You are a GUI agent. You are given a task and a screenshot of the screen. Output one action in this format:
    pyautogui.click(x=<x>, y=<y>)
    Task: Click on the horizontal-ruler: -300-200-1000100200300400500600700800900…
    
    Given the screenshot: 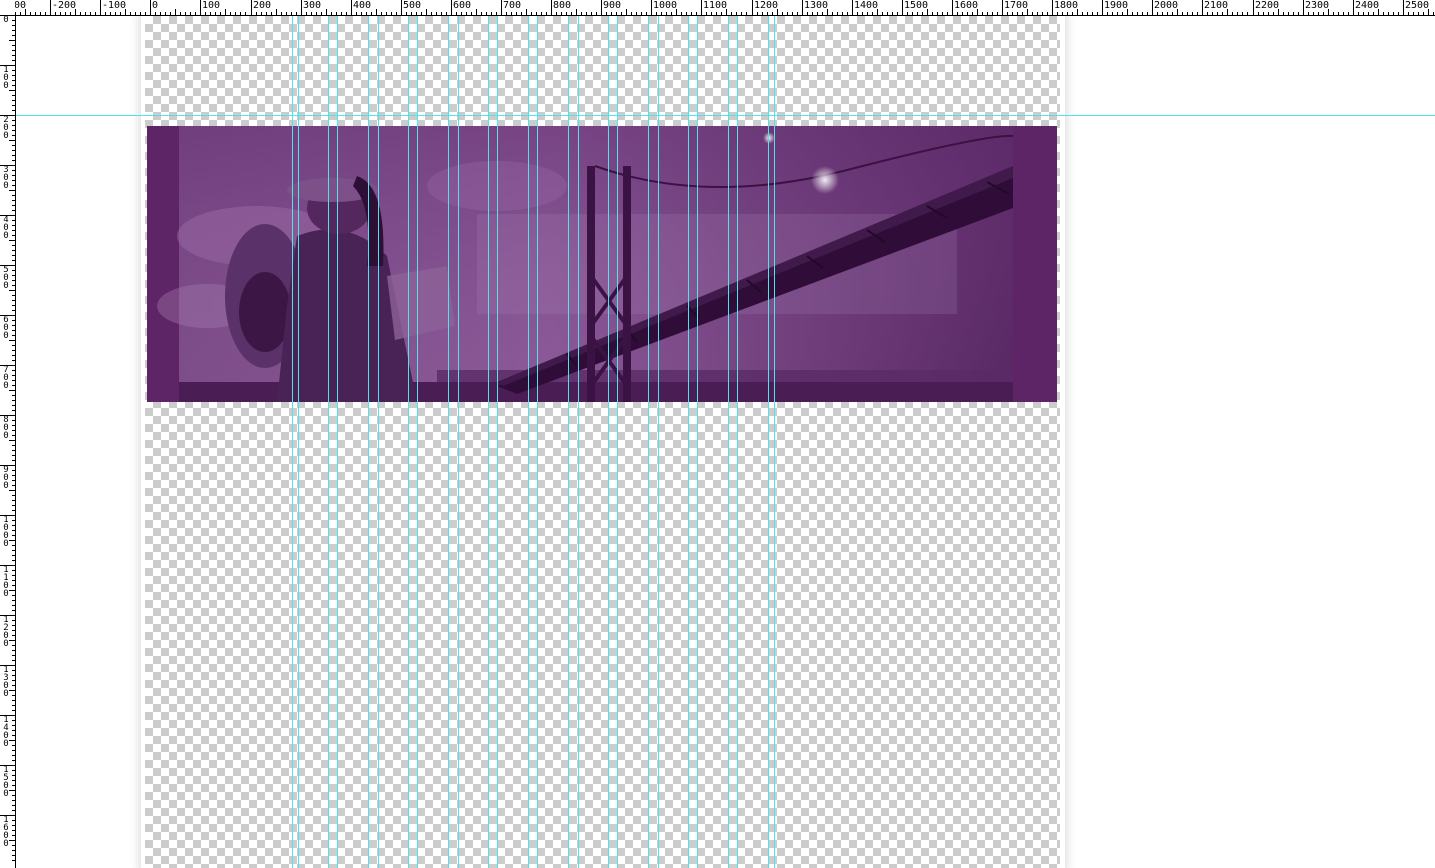 What is the action you would take?
    pyautogui.click(x=717, y=8)
    